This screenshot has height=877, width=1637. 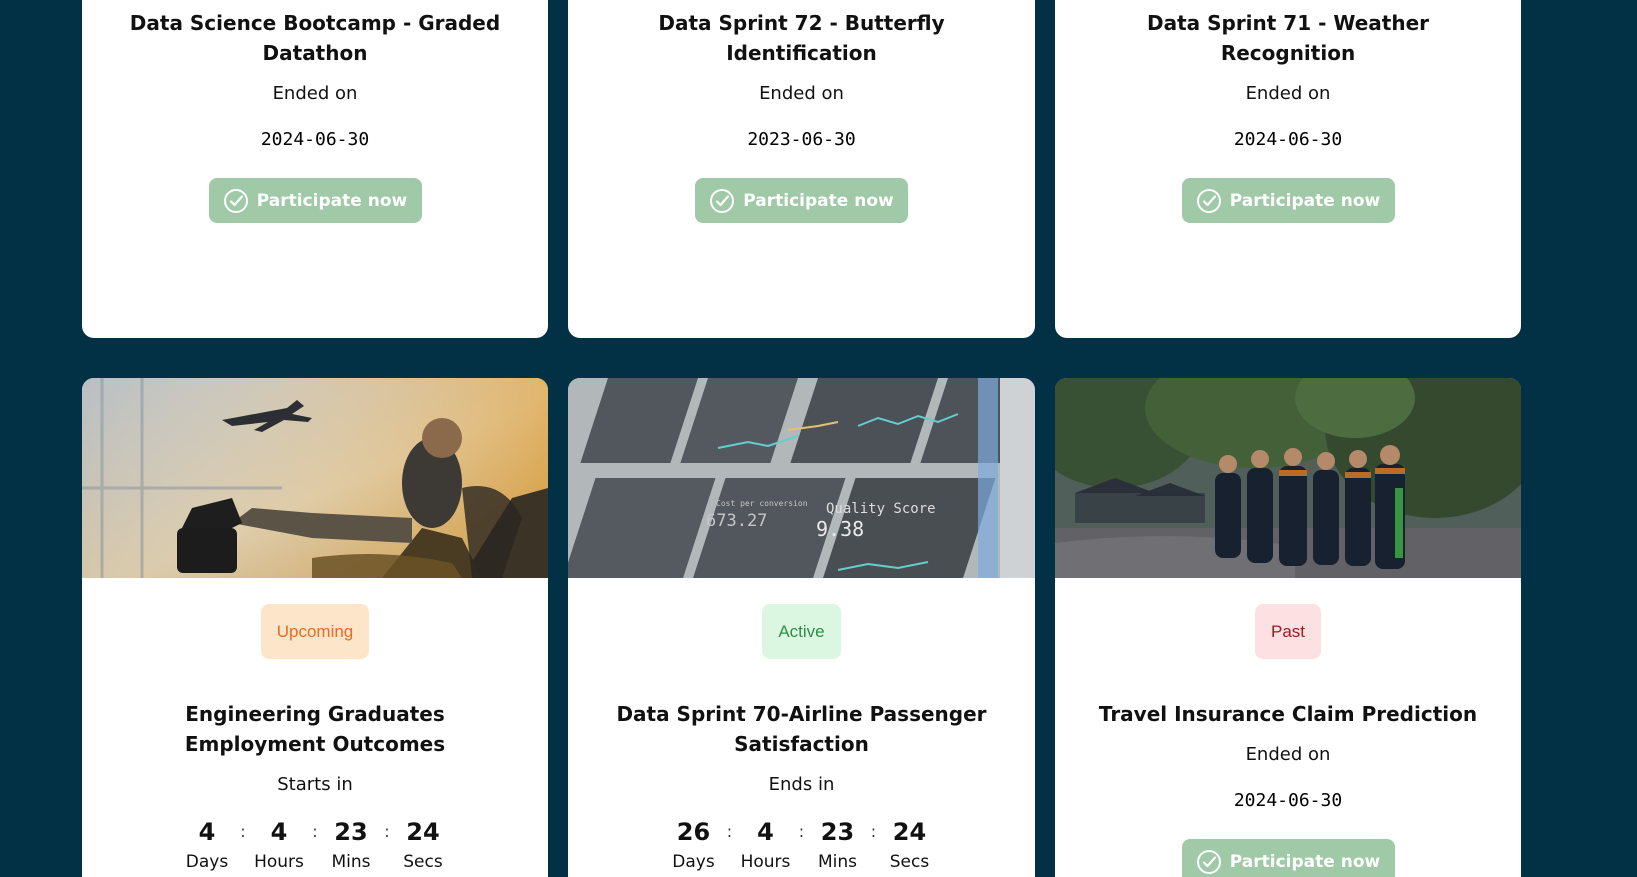 I want to click on status-badge: Past, so click(x=1288, y=631).